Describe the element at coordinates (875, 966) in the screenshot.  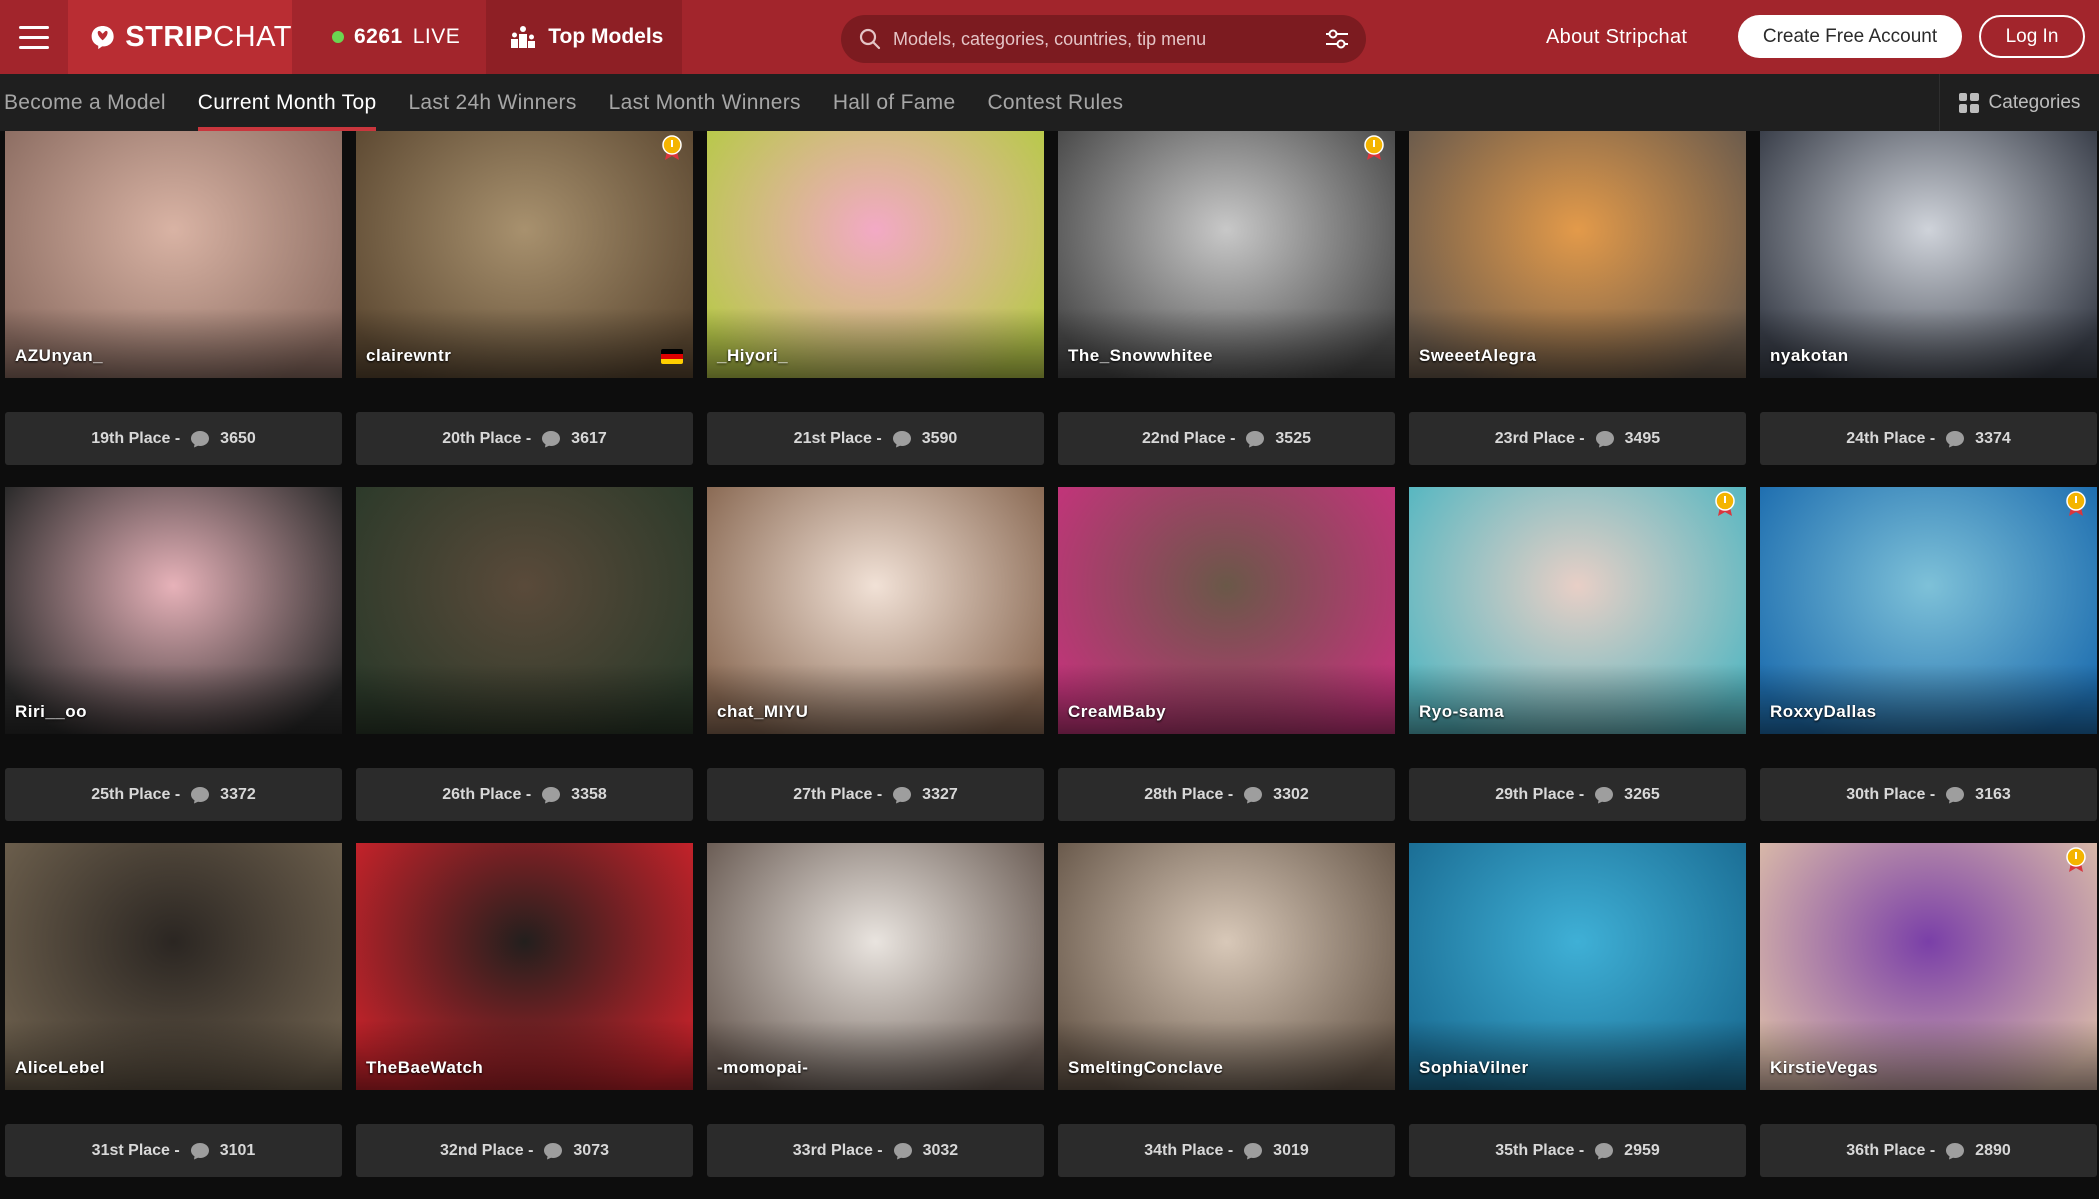
I see `model-thumbnail: -momopai-` at that location.